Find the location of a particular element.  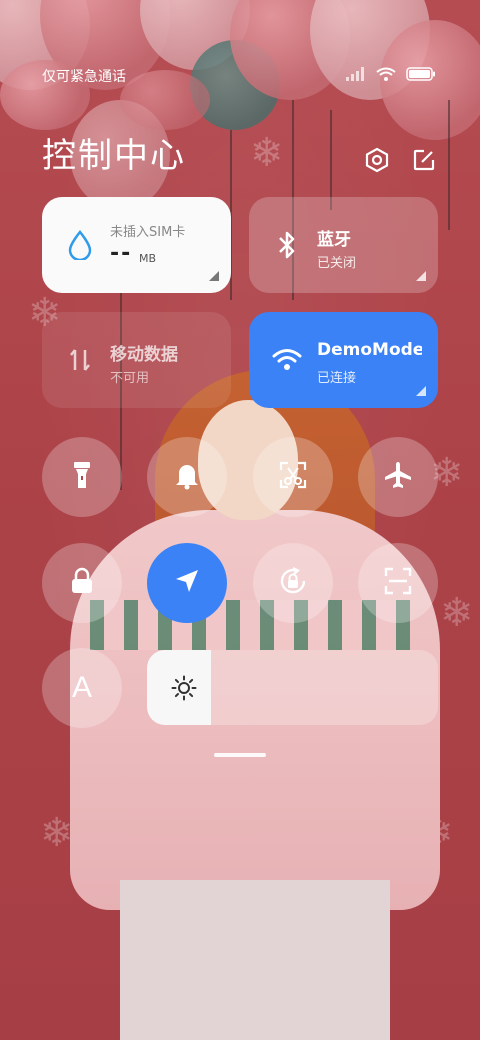

font-icon: A is located at coordinates (81, 687).